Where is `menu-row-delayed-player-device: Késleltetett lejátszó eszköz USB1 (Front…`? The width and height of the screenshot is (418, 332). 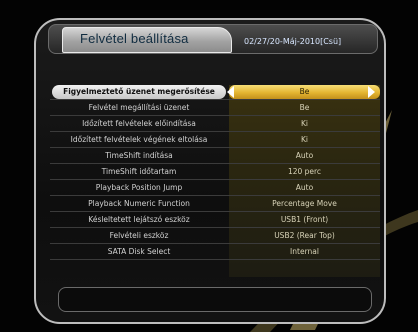 menu-row-delayed-player-device: Késleltetett lejátszó eszköz USB1 (Front… is located at coordinates (215, 220).